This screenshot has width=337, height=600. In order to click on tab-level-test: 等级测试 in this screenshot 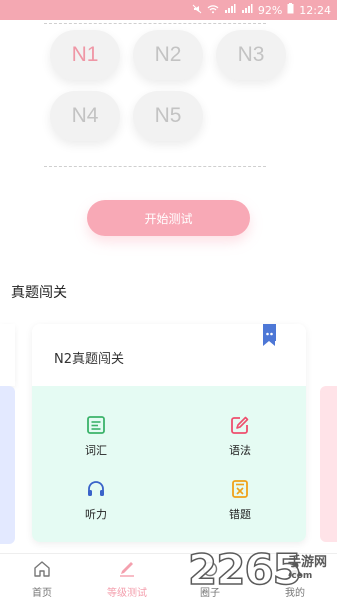, I will do `click(127, 579)`.